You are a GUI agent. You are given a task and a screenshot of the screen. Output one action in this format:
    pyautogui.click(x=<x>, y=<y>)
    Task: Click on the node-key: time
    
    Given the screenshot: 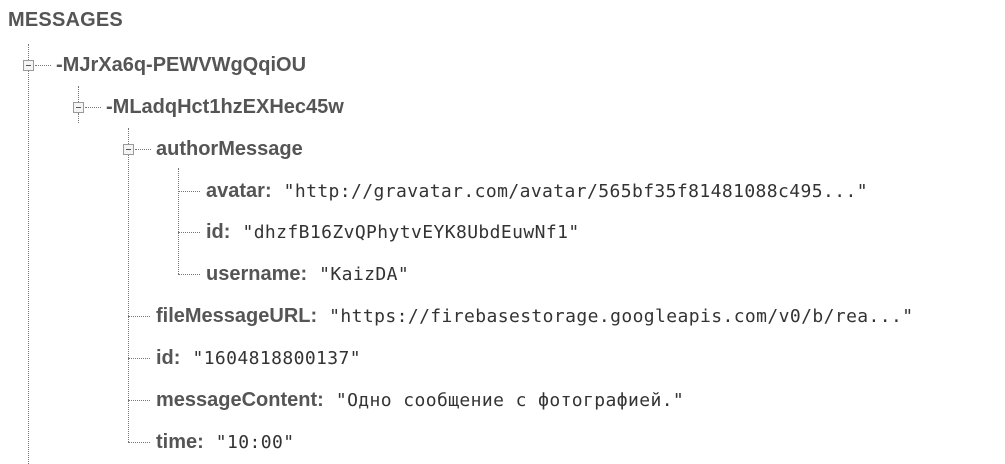 What is the action you would take?
    pyautogui.click(x=176, y=442)
    